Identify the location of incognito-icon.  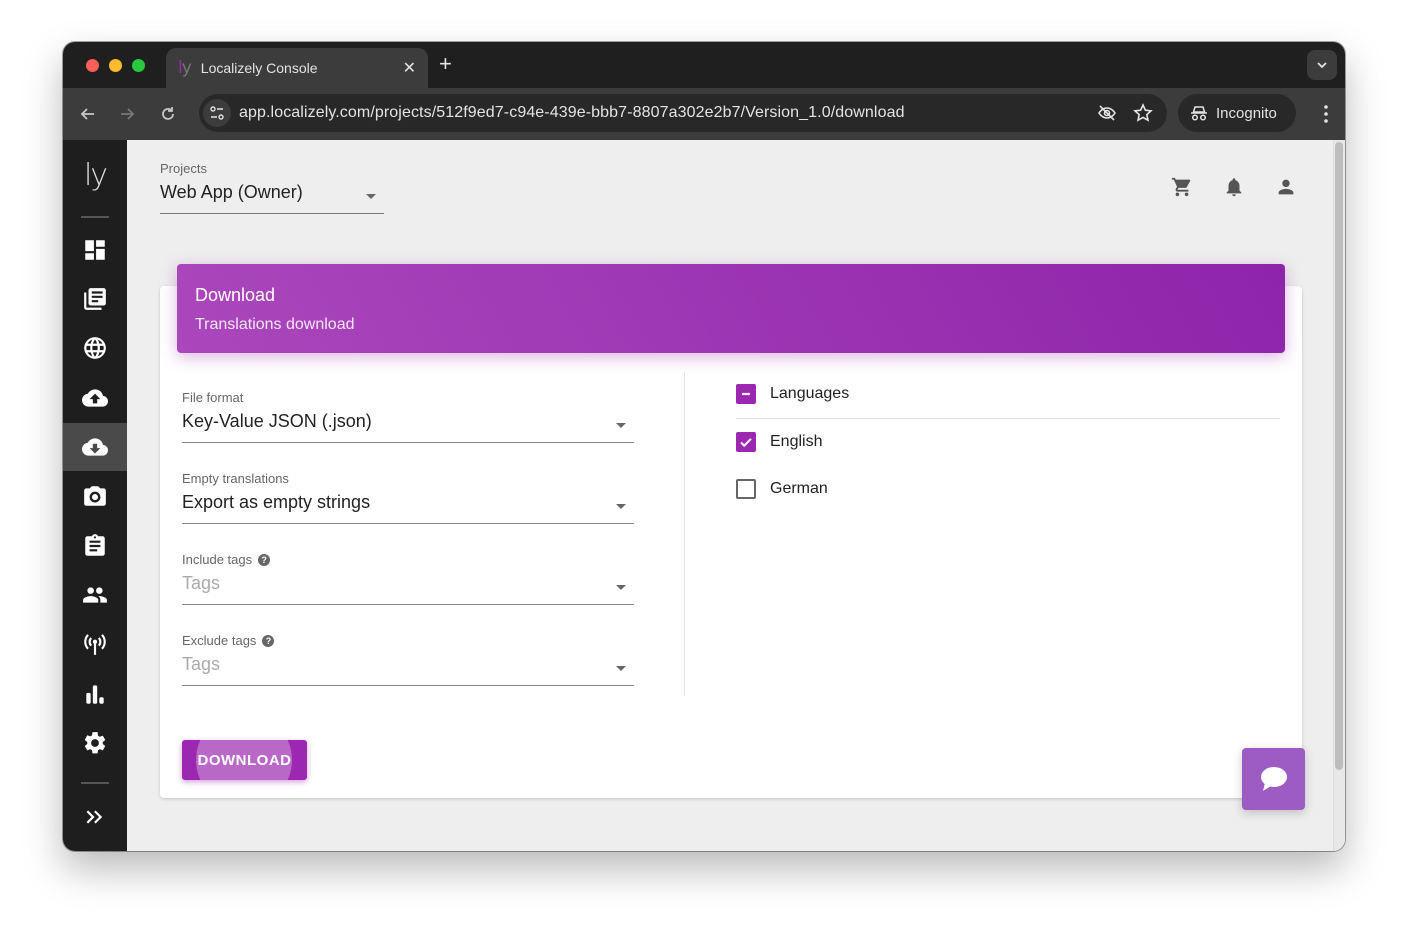
(1199, 113).